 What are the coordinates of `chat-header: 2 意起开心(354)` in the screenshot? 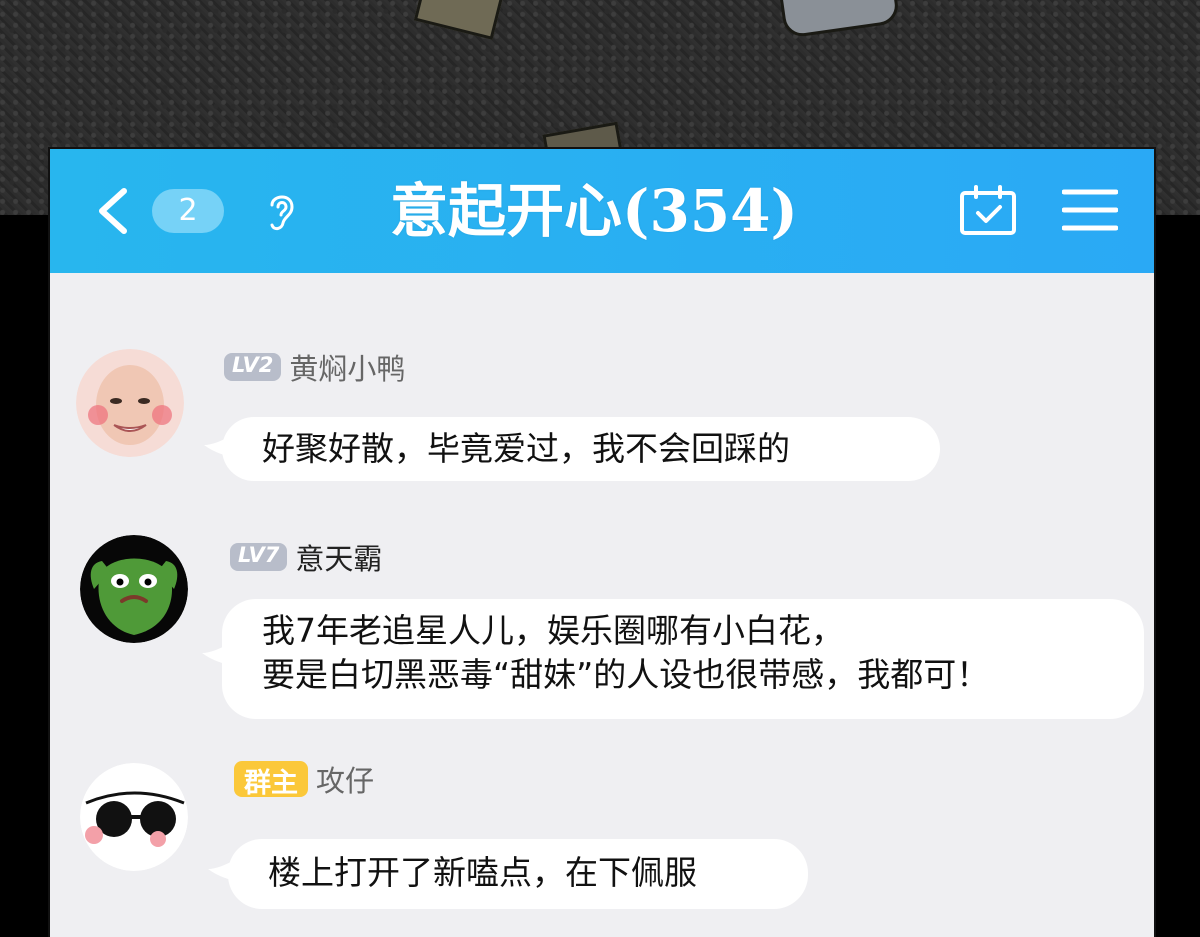 It's located at (602, 211).